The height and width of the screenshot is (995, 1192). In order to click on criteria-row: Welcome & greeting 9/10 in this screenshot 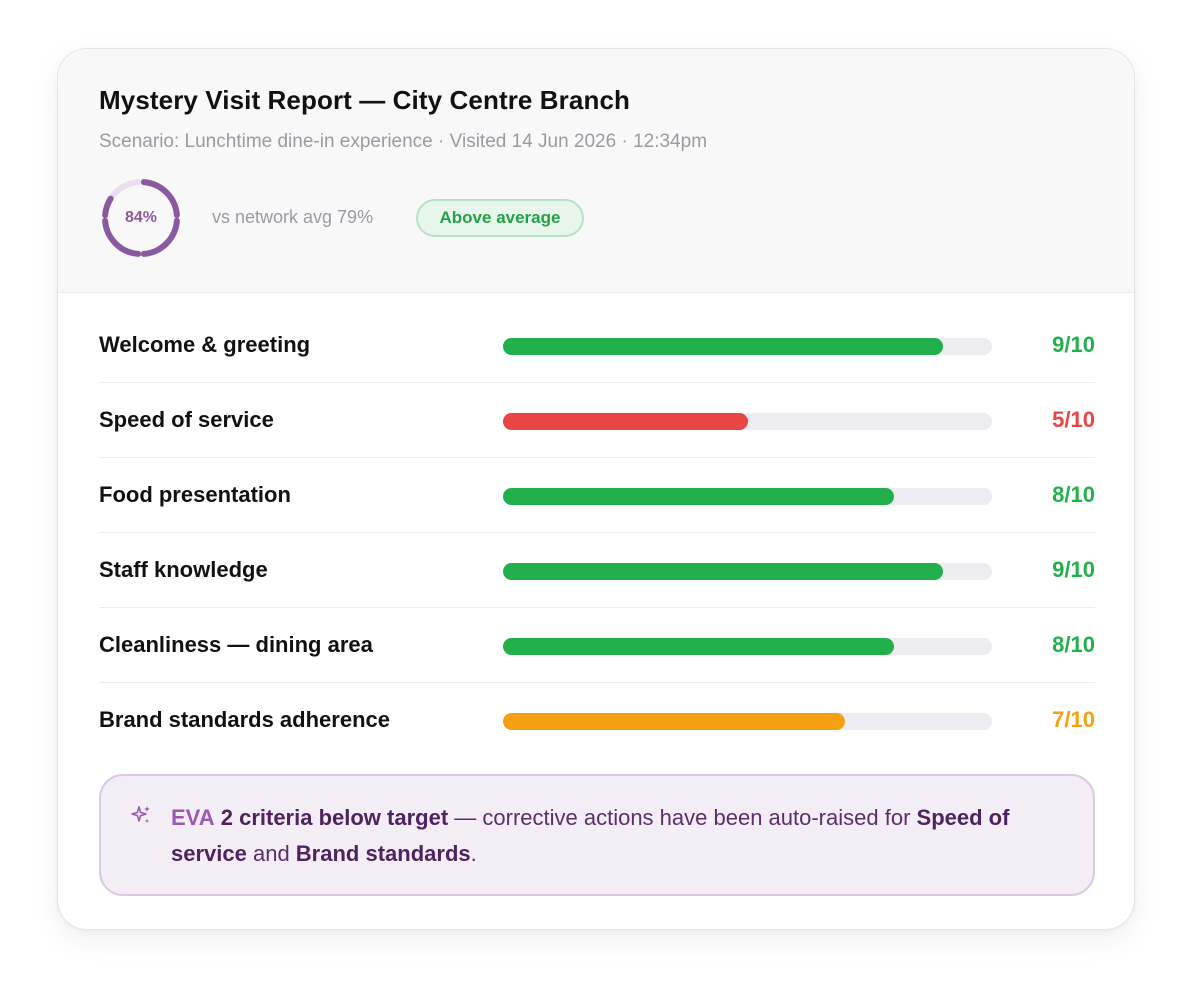, I will do `click(597, 345)`.